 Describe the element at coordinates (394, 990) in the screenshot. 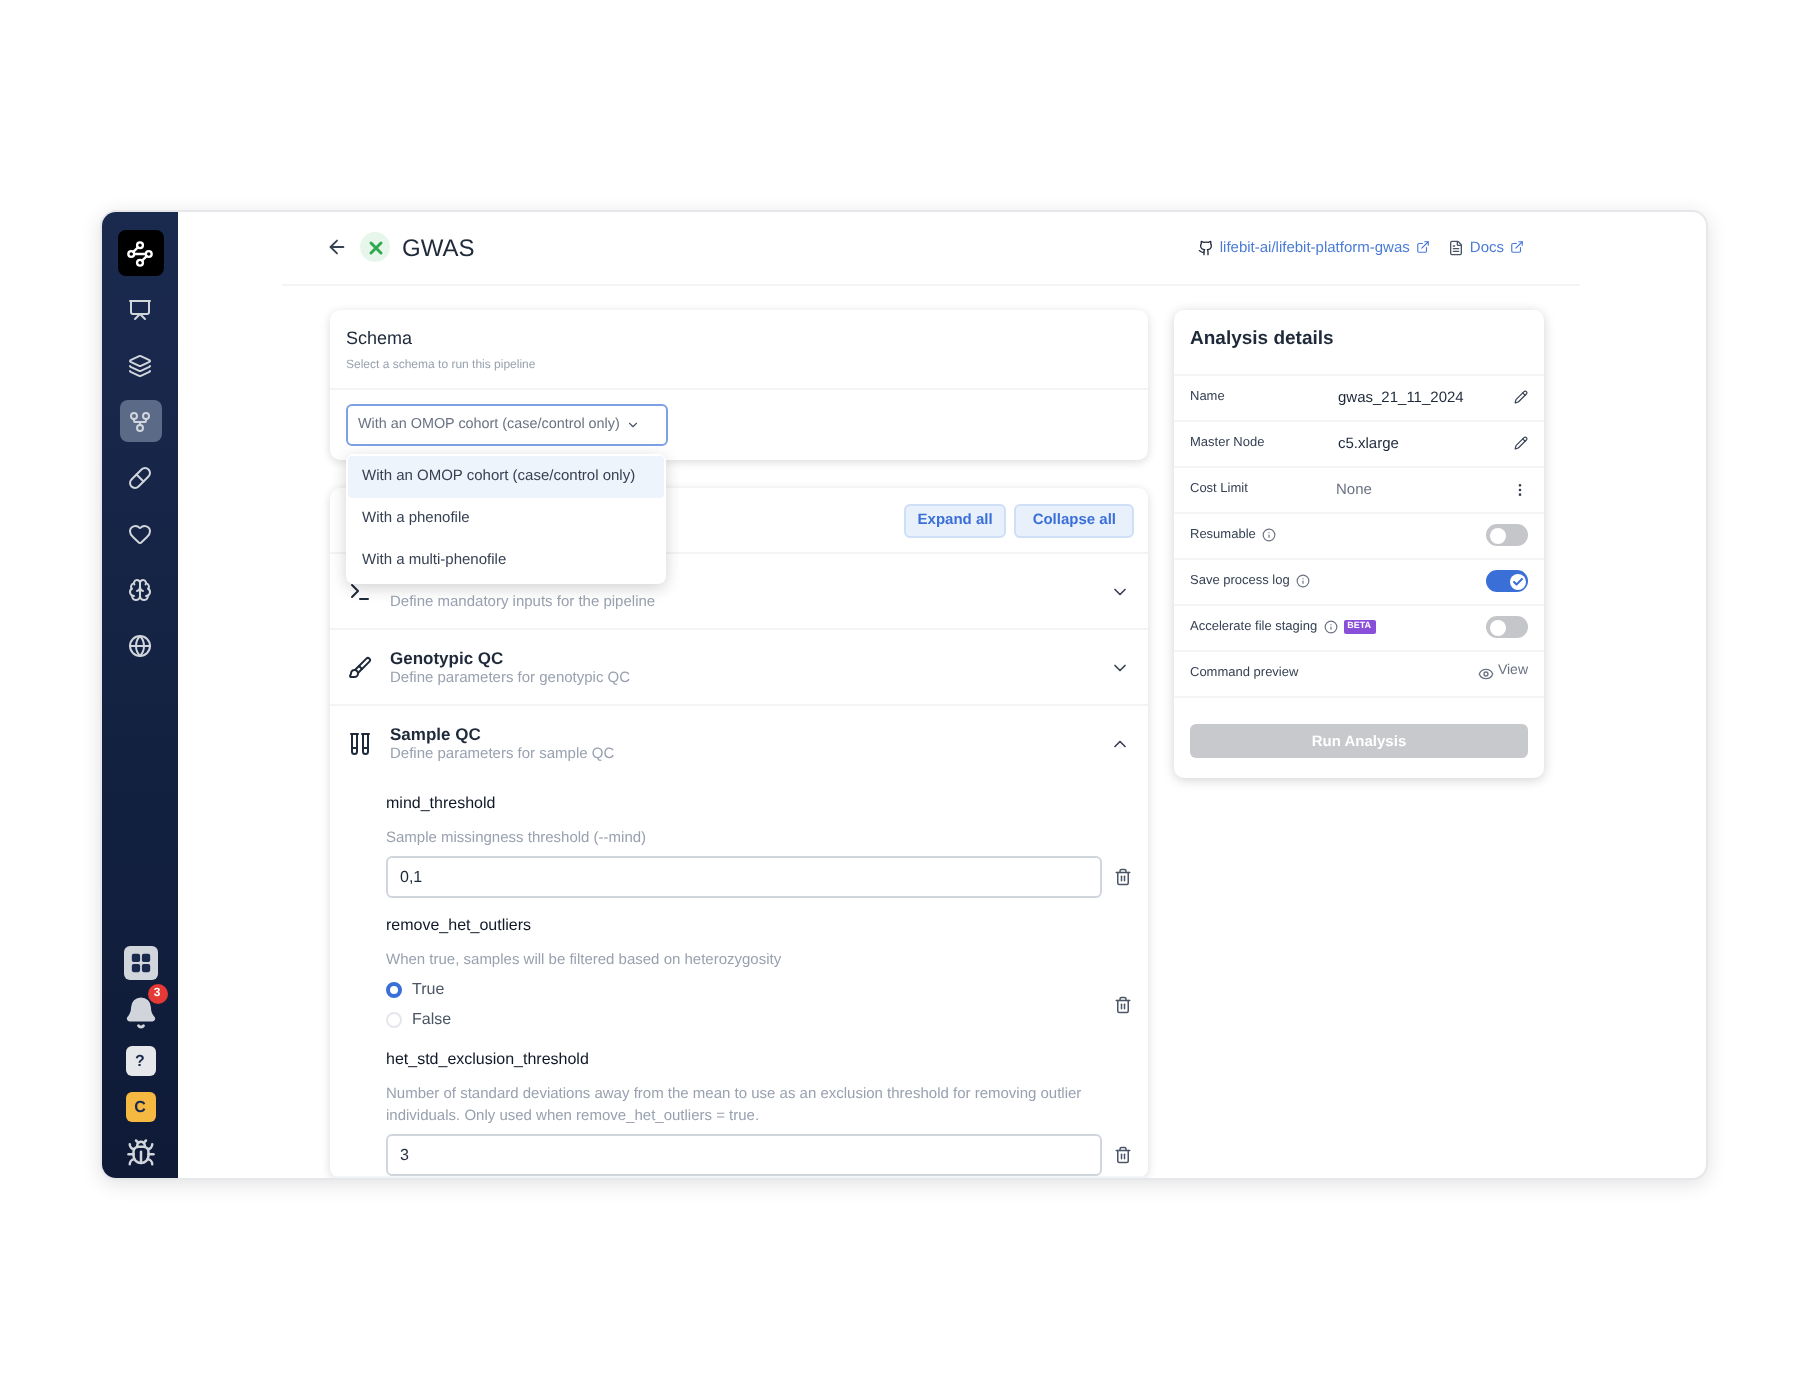

I see `radio-button` at that location.